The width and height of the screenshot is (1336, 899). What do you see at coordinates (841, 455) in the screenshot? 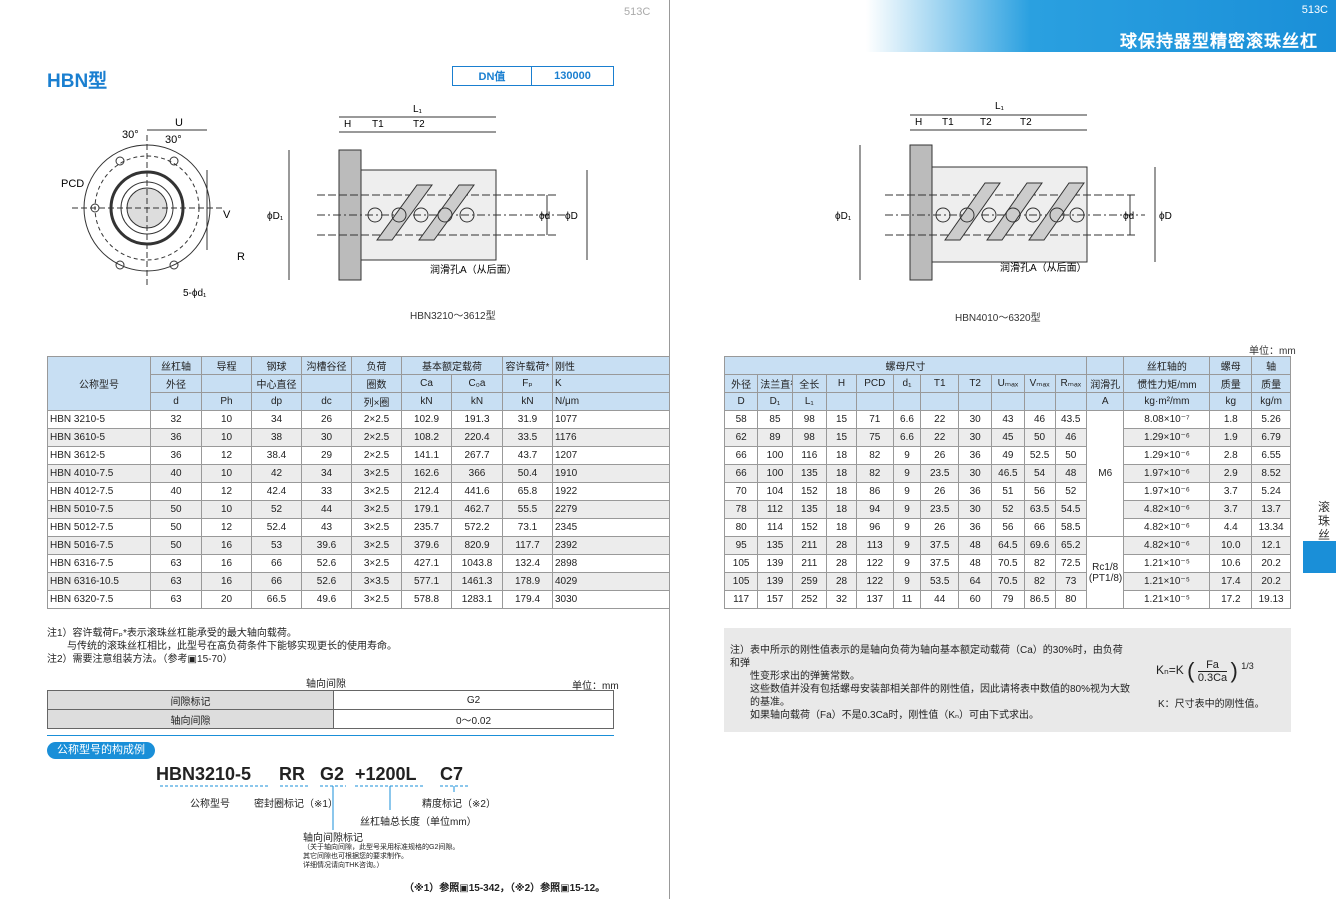
I see `table-cell: 18` at bounding box center [841, 455].